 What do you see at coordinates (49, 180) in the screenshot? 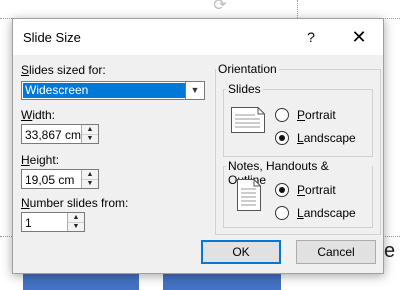
I see `height-value: 19,05 cm` at bounding box center [49, 180].